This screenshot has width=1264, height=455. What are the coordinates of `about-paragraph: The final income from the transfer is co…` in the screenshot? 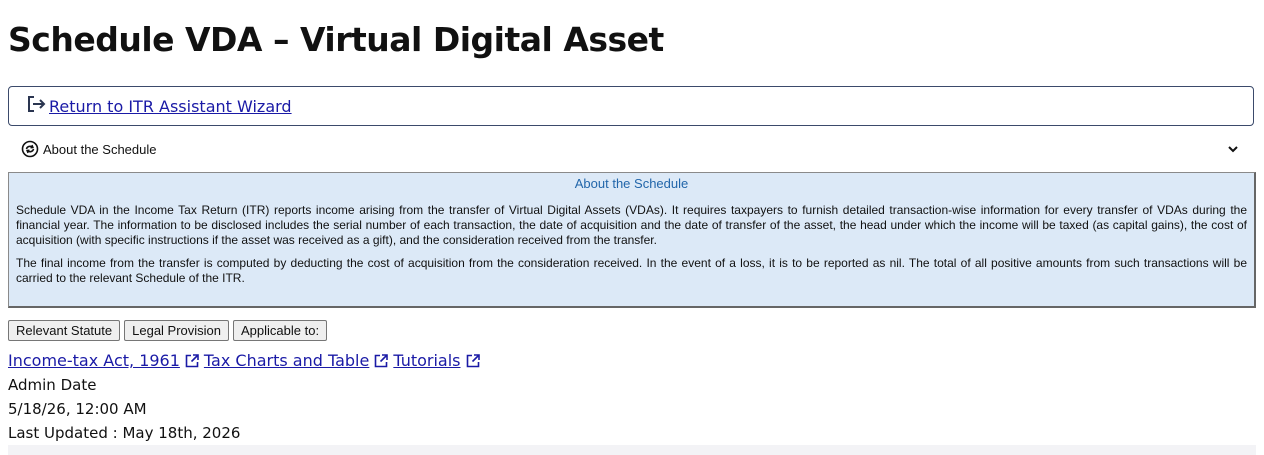 It's located at (631, 270).